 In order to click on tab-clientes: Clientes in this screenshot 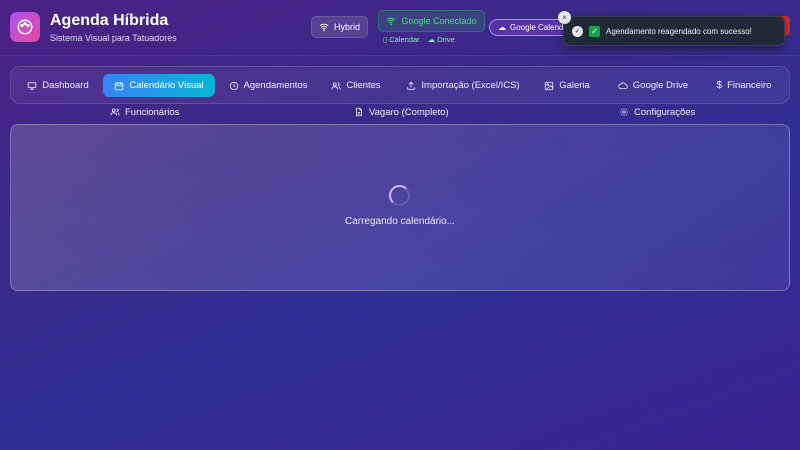, I will do `click(356, 85)`.